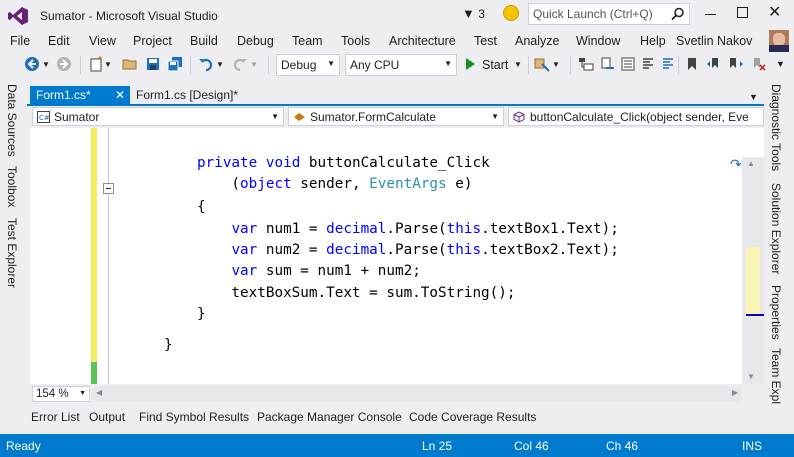  I want to click on browser-link-dropdown-icon: ▼, so click(560, 68).